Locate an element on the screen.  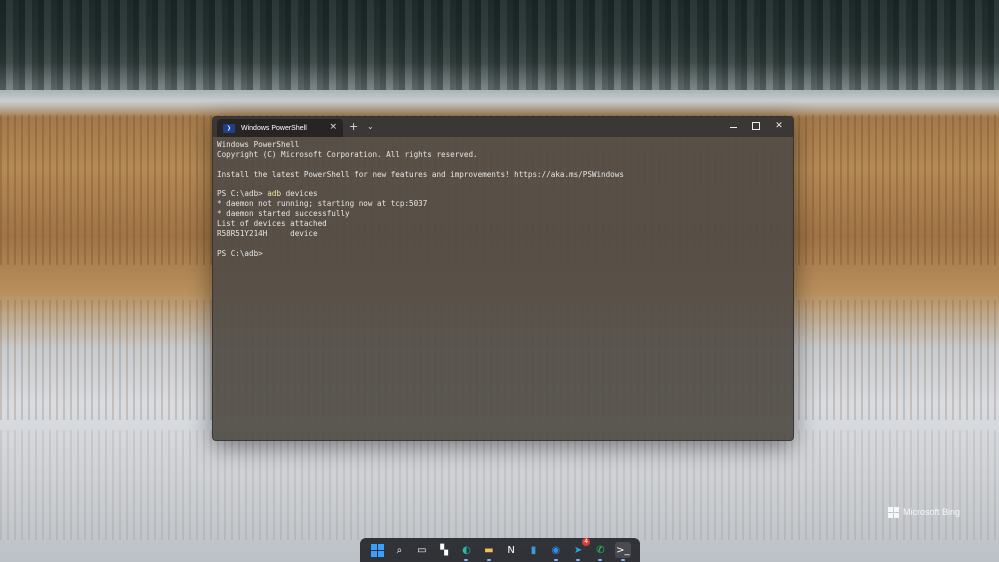
search-icon: ⌕ is located at coordinates (399, 550).